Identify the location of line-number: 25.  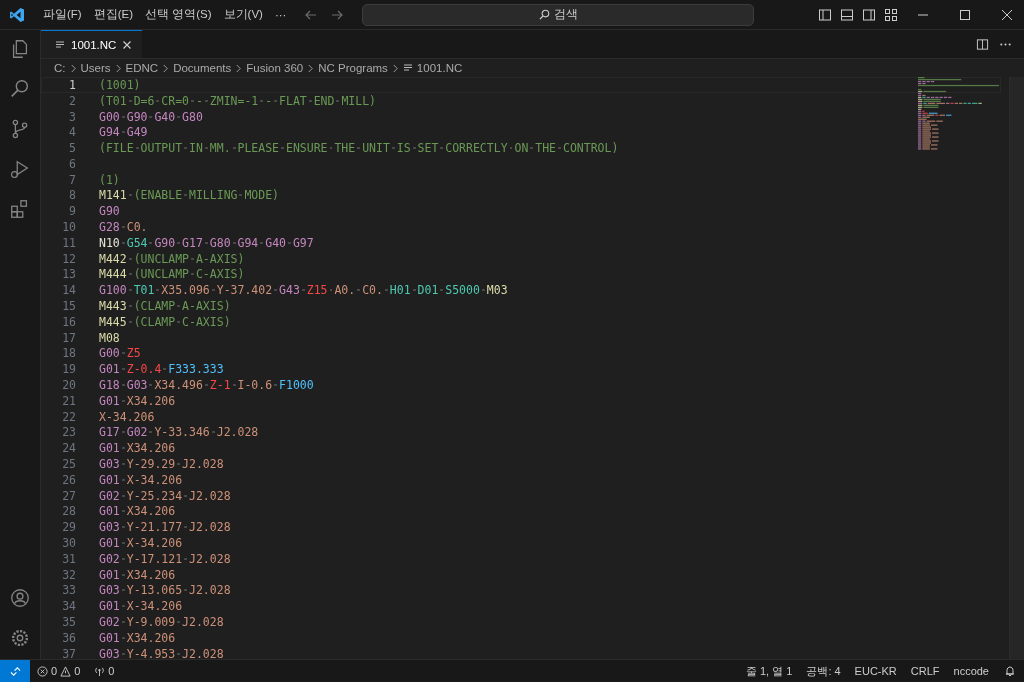
(69, 464).